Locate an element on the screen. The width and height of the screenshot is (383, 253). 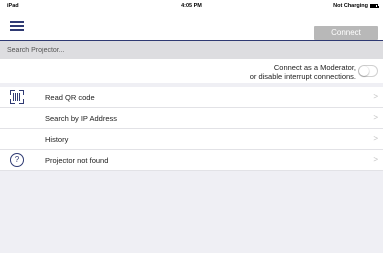
connect-button: Connect is located at coordinates (346, 33).